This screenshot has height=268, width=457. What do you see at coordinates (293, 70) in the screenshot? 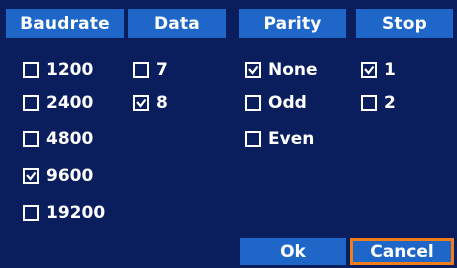
I see `option-label: None` at bounding box center [293, 70].